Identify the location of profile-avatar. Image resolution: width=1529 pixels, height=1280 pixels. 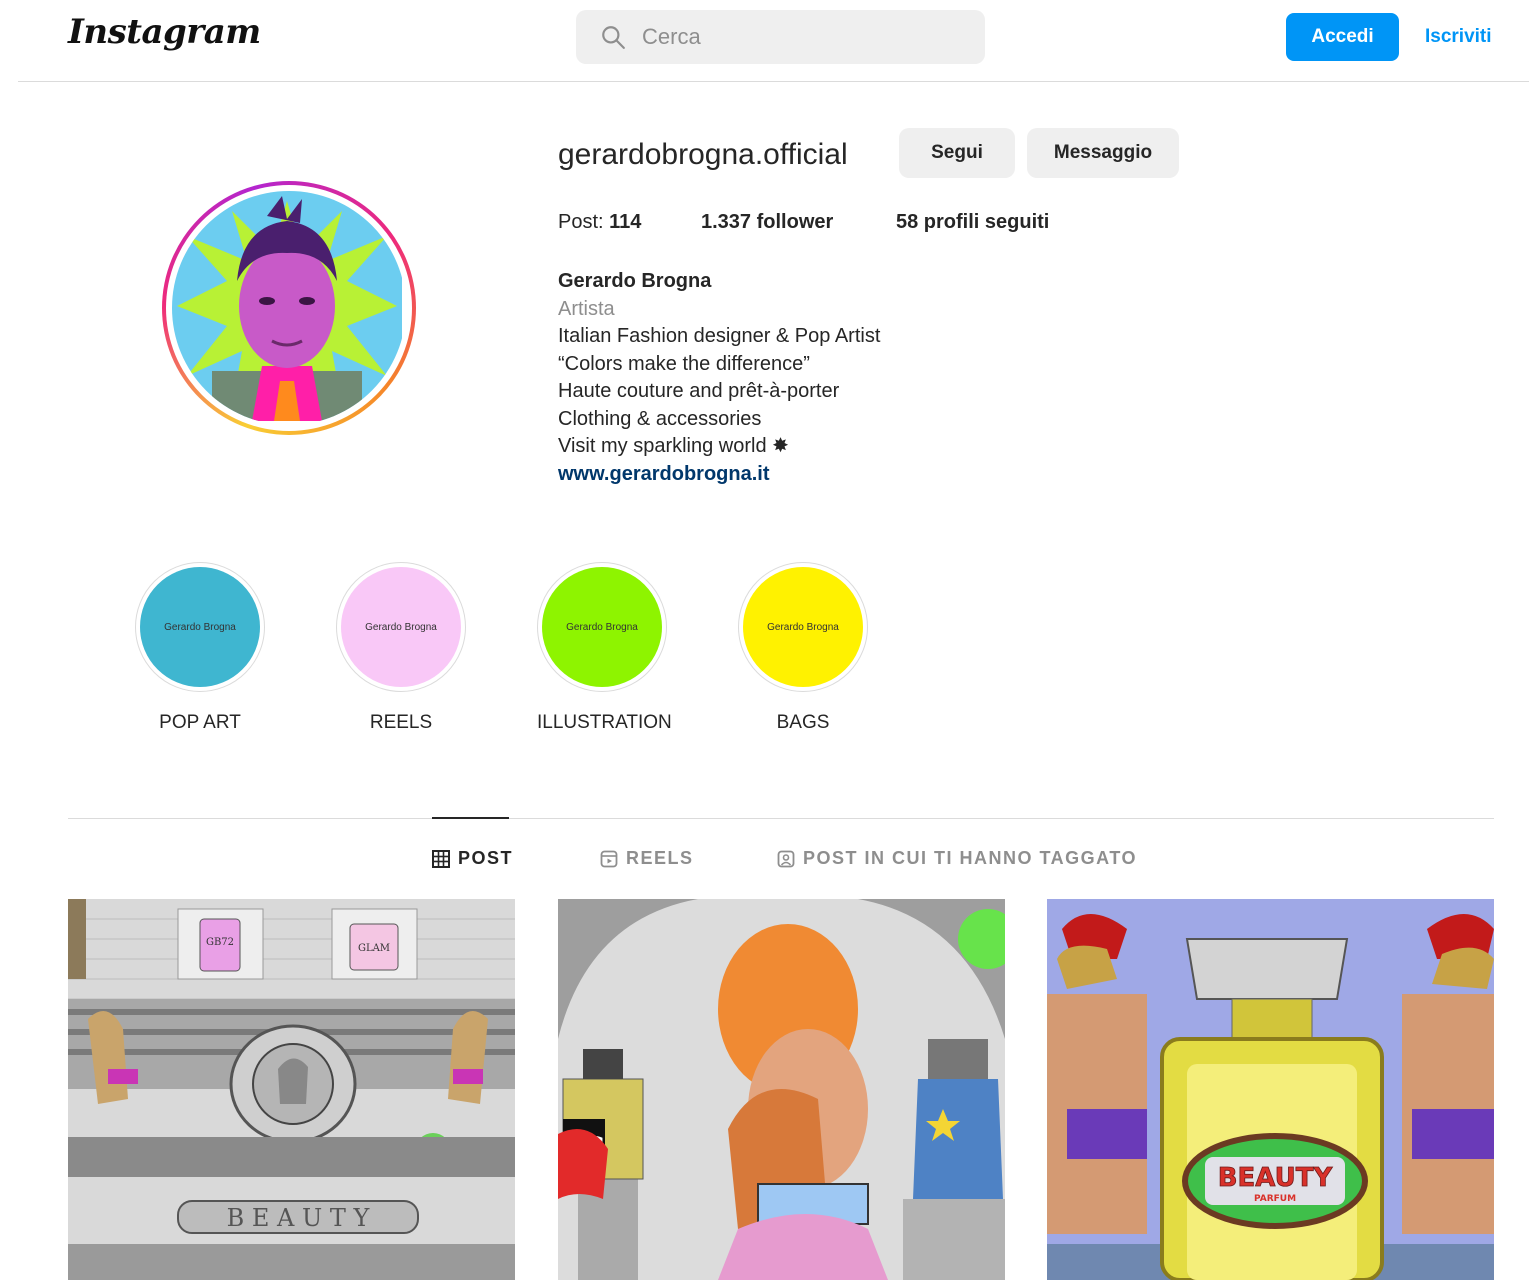
(289, 308).